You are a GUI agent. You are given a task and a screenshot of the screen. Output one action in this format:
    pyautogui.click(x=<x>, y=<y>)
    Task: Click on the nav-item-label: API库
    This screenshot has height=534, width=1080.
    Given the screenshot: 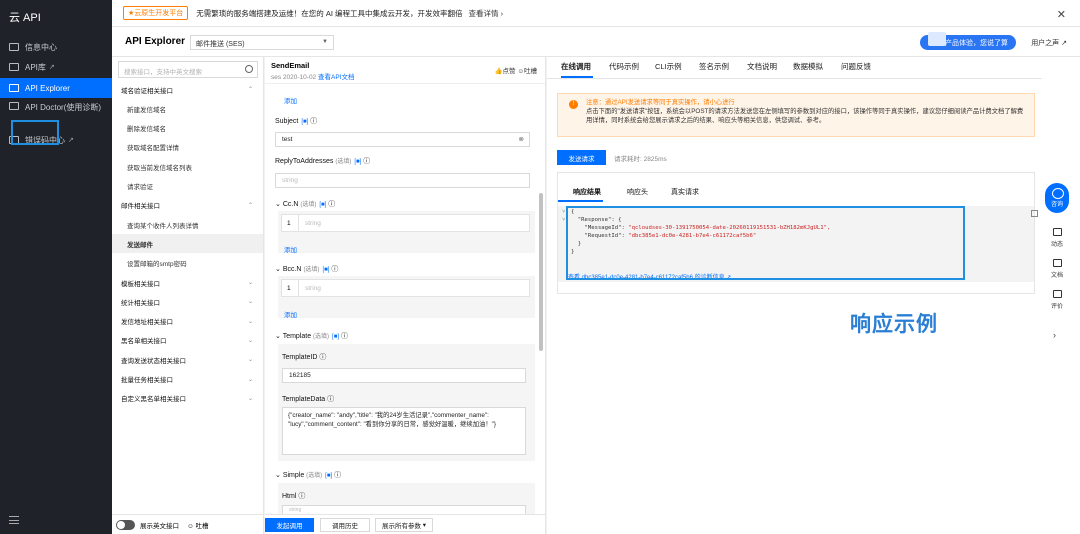 What is the action you would take?
    pyautogui.click(x=35, y=67)
    